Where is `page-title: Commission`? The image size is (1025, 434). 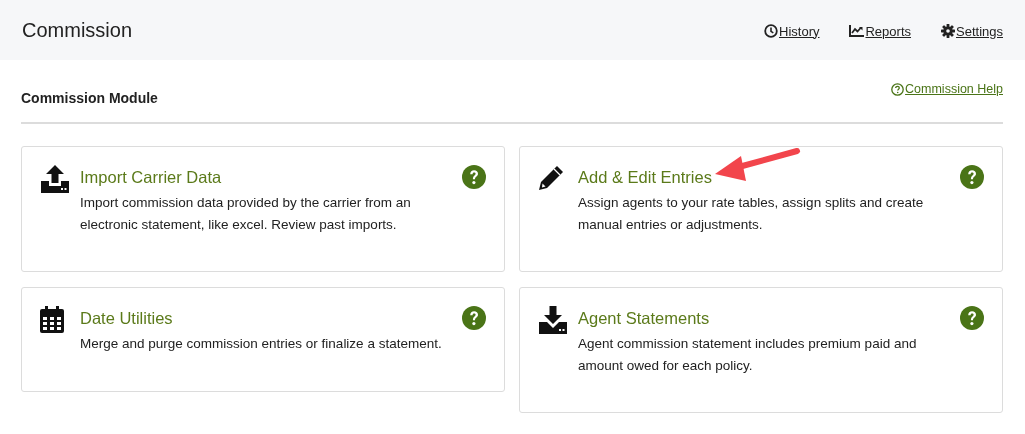 page-title: Commission is located at coordinates (77, 30).